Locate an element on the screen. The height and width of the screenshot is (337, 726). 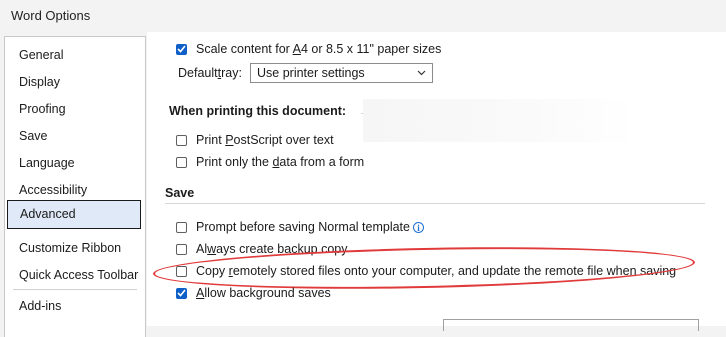
sidebar-item-save: Save is located at coordinates (33, 136).